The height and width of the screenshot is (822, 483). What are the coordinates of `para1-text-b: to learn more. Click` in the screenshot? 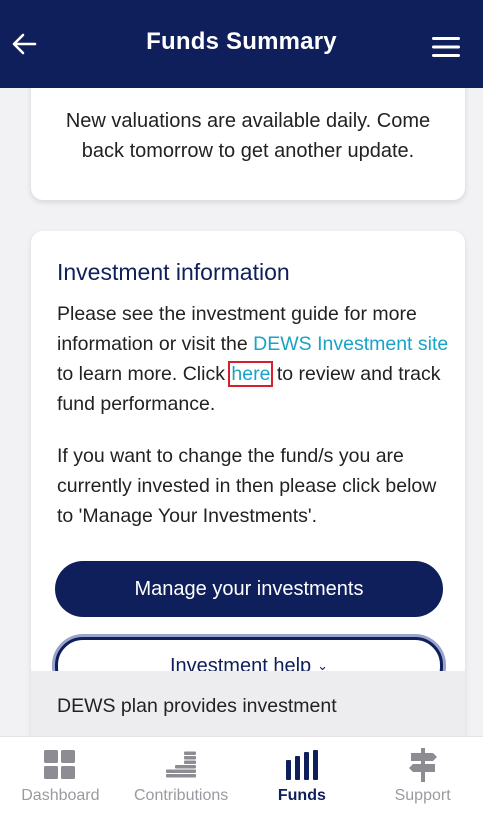 It's located at (144, 374).